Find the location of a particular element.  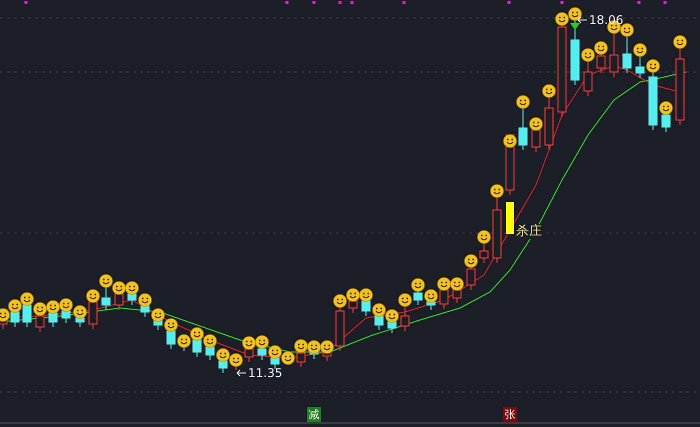

down-triangle-icon is located at coordinates (575, 26).